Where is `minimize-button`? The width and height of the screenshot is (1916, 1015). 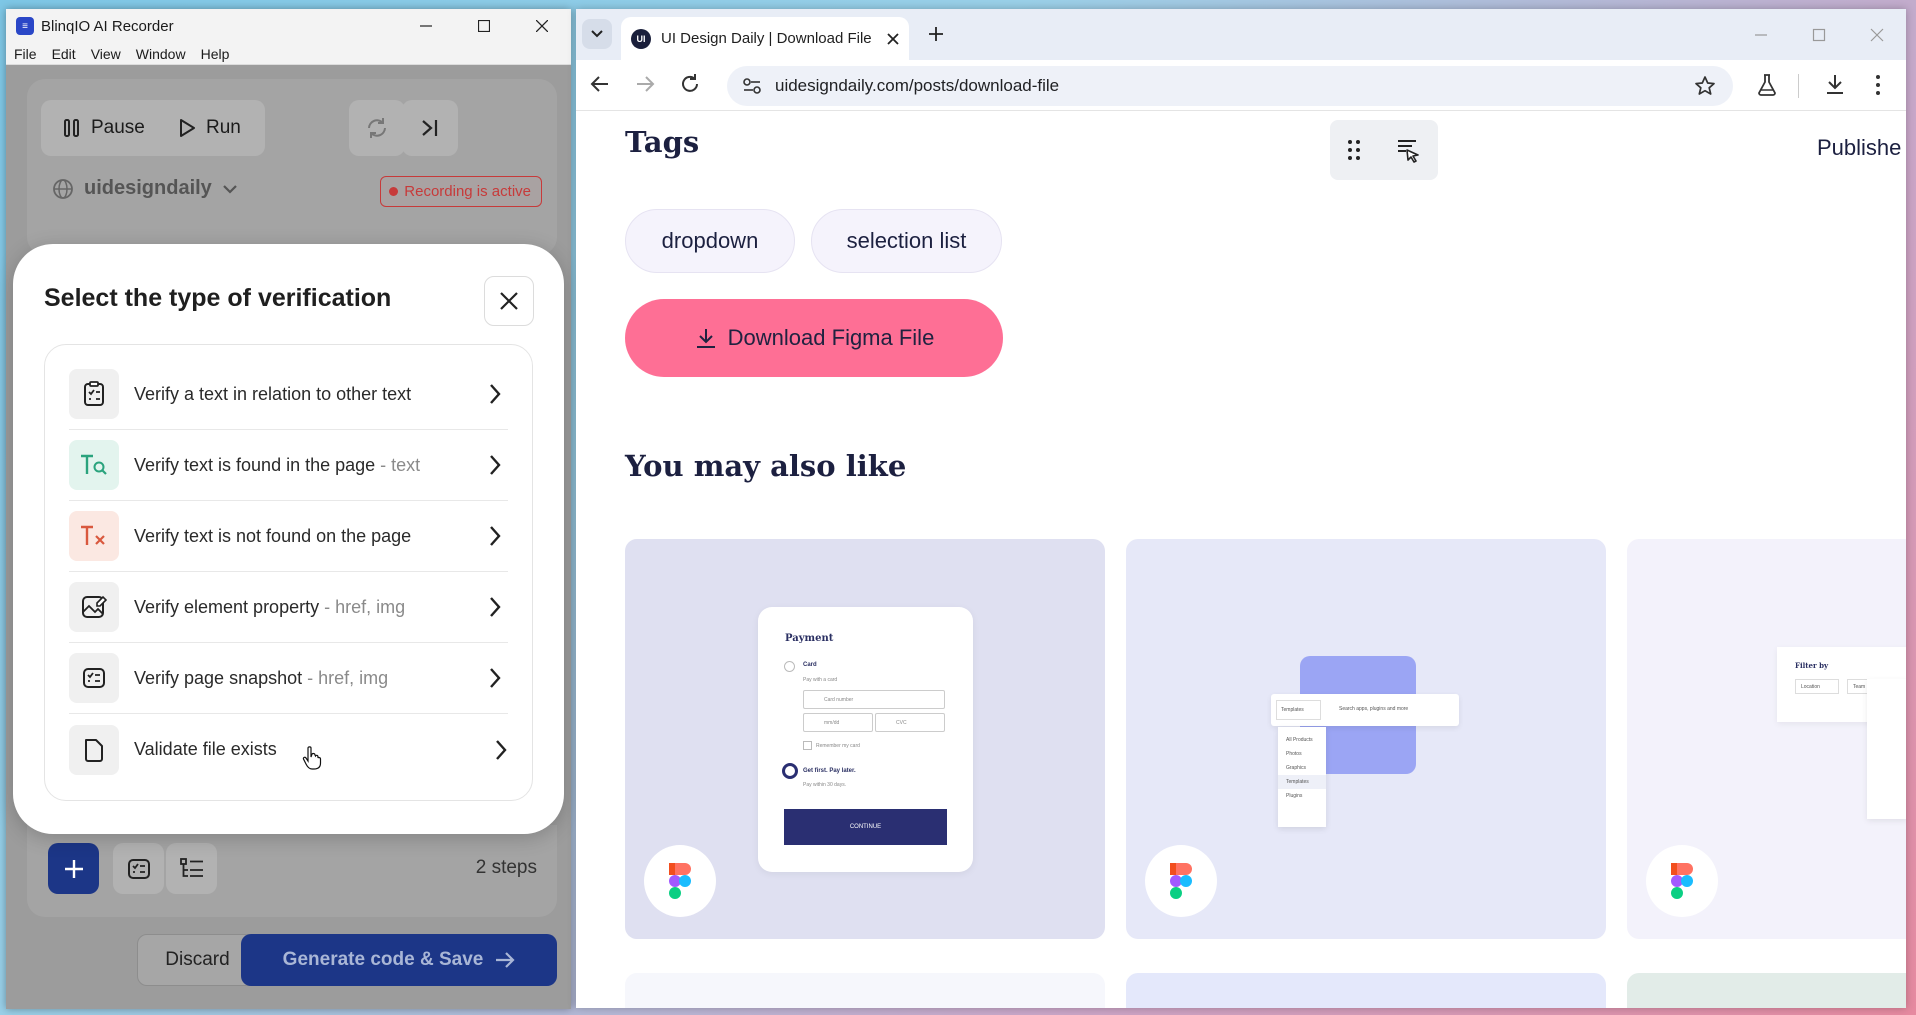 minimize-button is located at coordinates (426, 26).